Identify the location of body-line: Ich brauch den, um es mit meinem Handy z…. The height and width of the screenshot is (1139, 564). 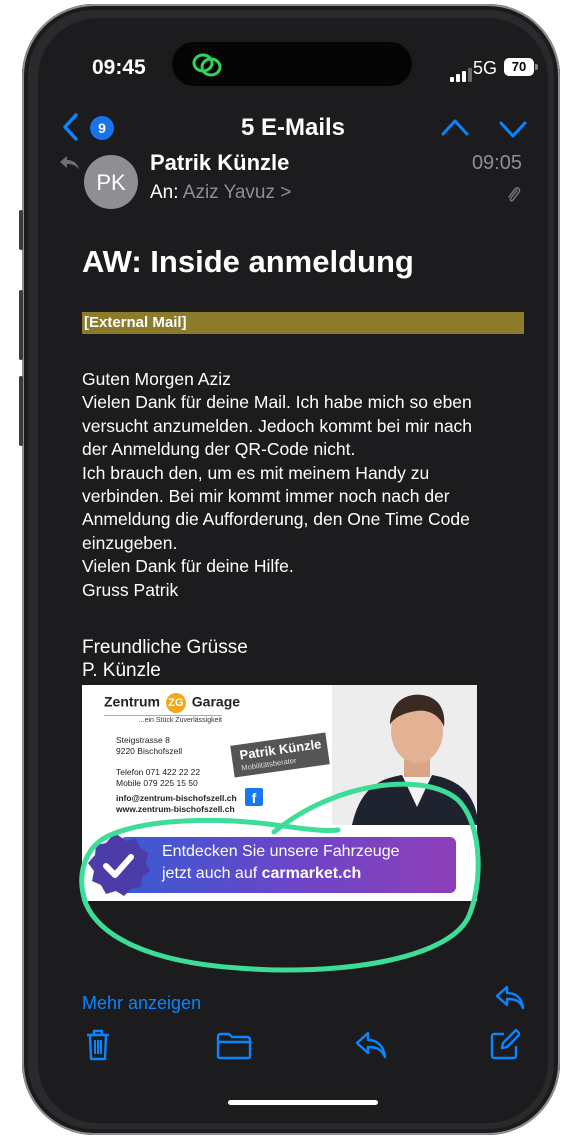
(256, 472).